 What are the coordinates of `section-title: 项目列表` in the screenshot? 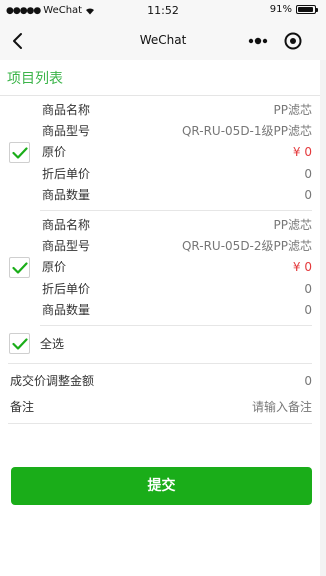 It's located at (160, 83).